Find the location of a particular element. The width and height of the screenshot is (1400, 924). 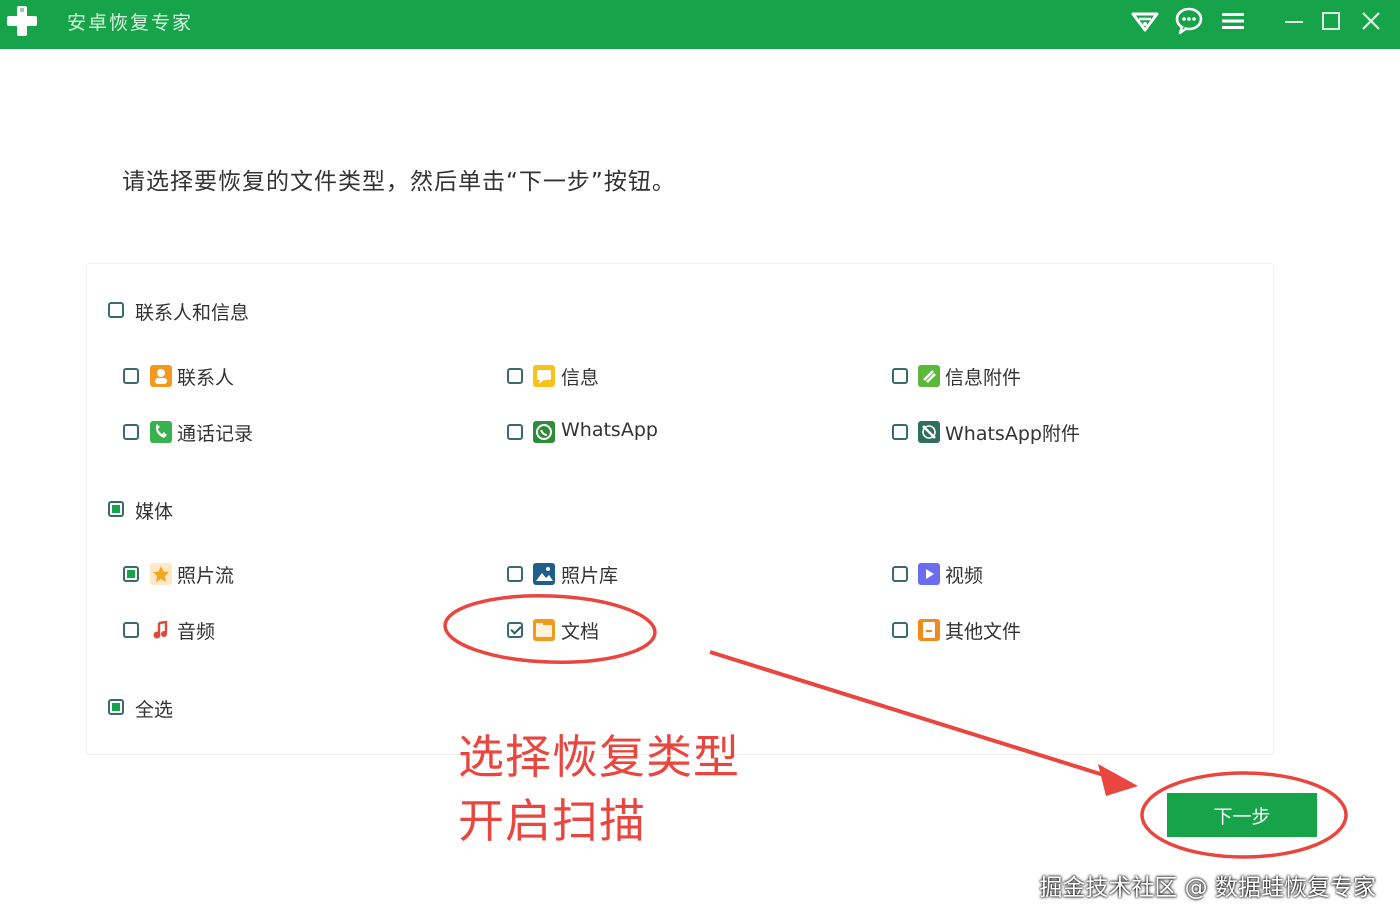

highlight-circle-document is located at coordinates (550, 629).